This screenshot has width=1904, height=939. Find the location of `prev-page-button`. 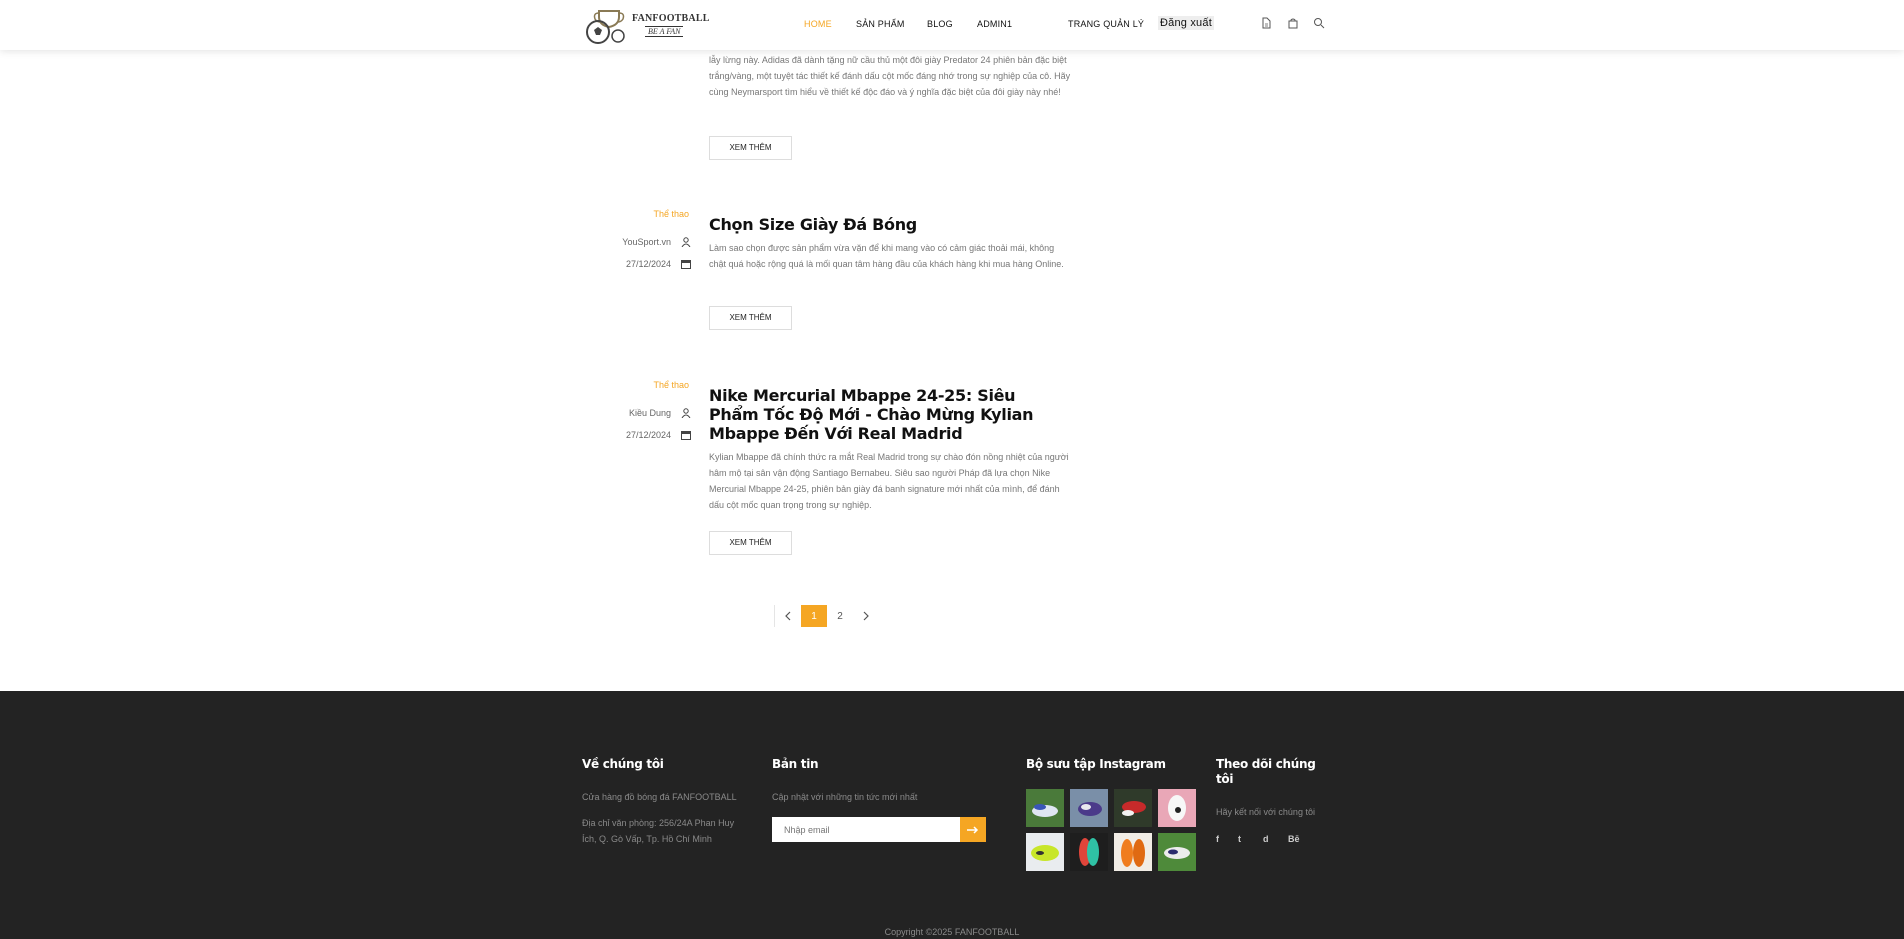

prev-page-button is located at coordinates (788, 616).